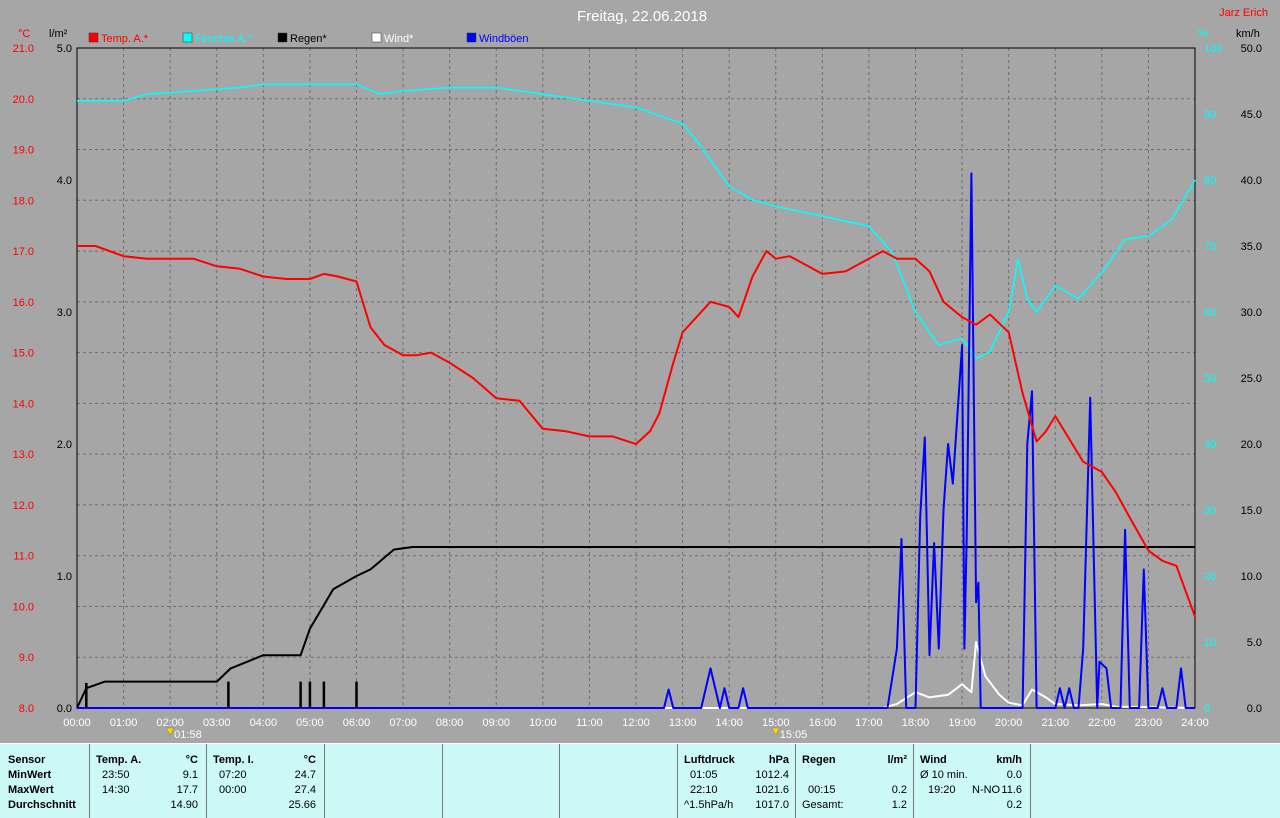  Describe the element at coordinates (1243, 13) in the screenshot. I see `author-label: Jarz Erich` at that location.